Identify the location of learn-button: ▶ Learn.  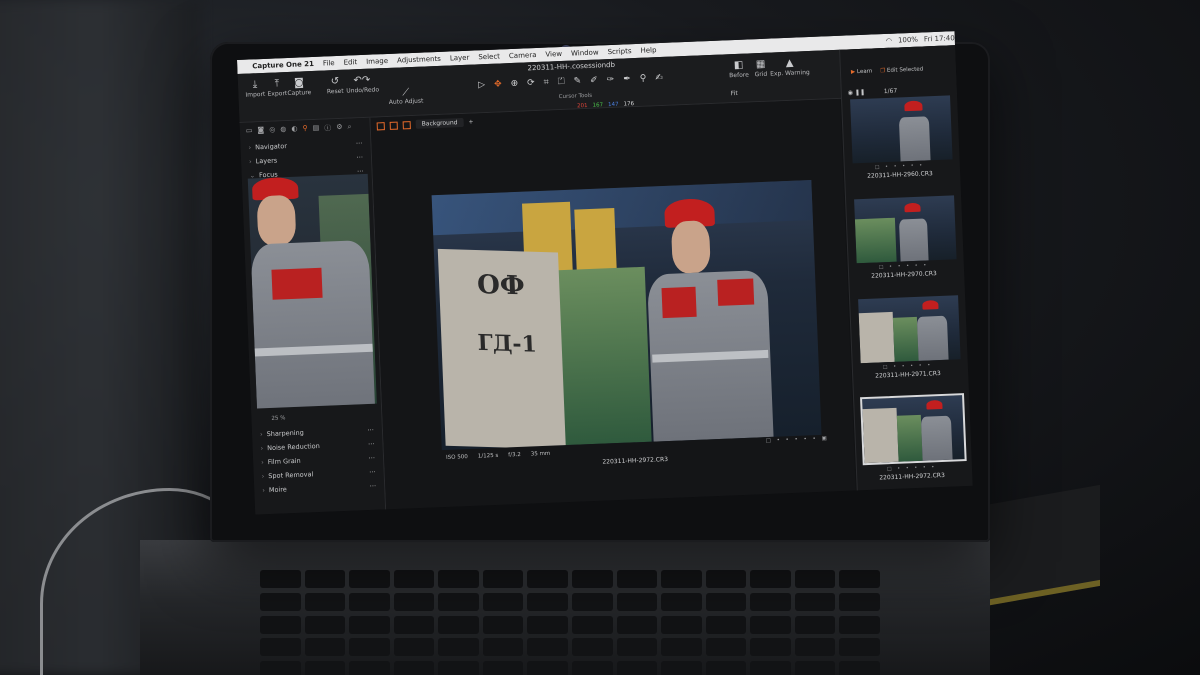
(862, 72).